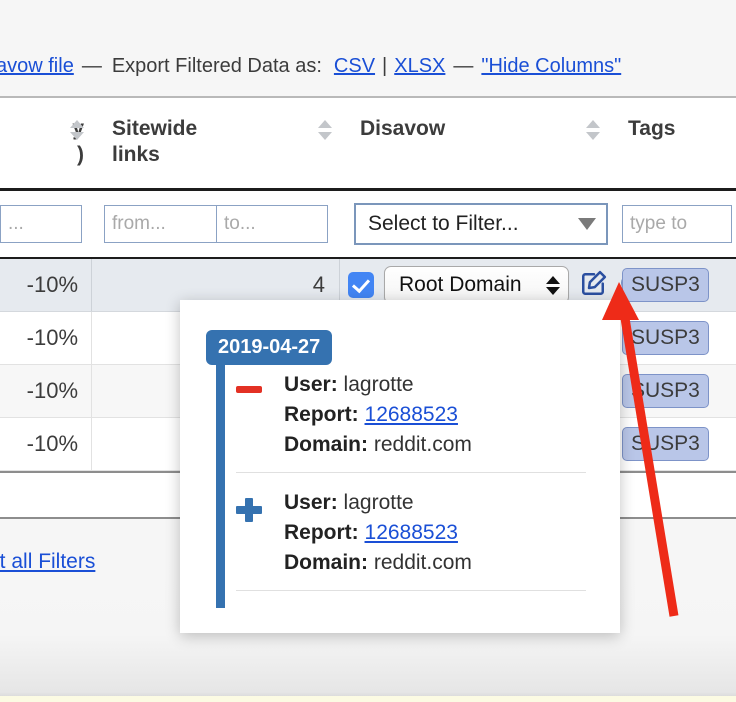  I want to click on column-header-tags: Tags, so click(661, 143).